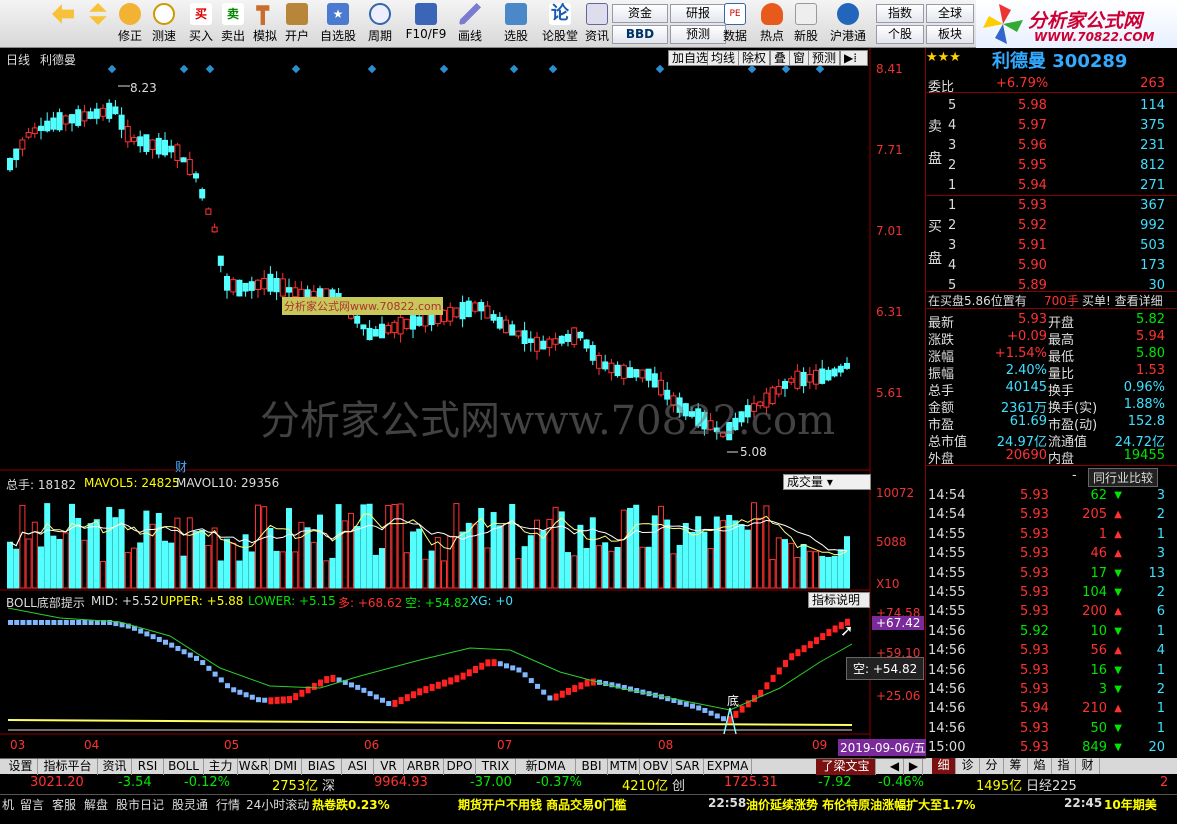 Image resolution: width=1177 pixels, height=824 pixels. Describe the element at coordinates (829, 482) in the screenshot. I see `dropdown-arrow-icon: ▾` at that location.